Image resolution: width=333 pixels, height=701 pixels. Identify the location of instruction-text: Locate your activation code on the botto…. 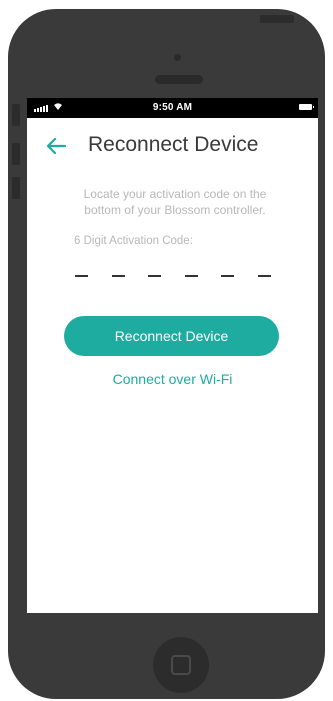
(175, 202).